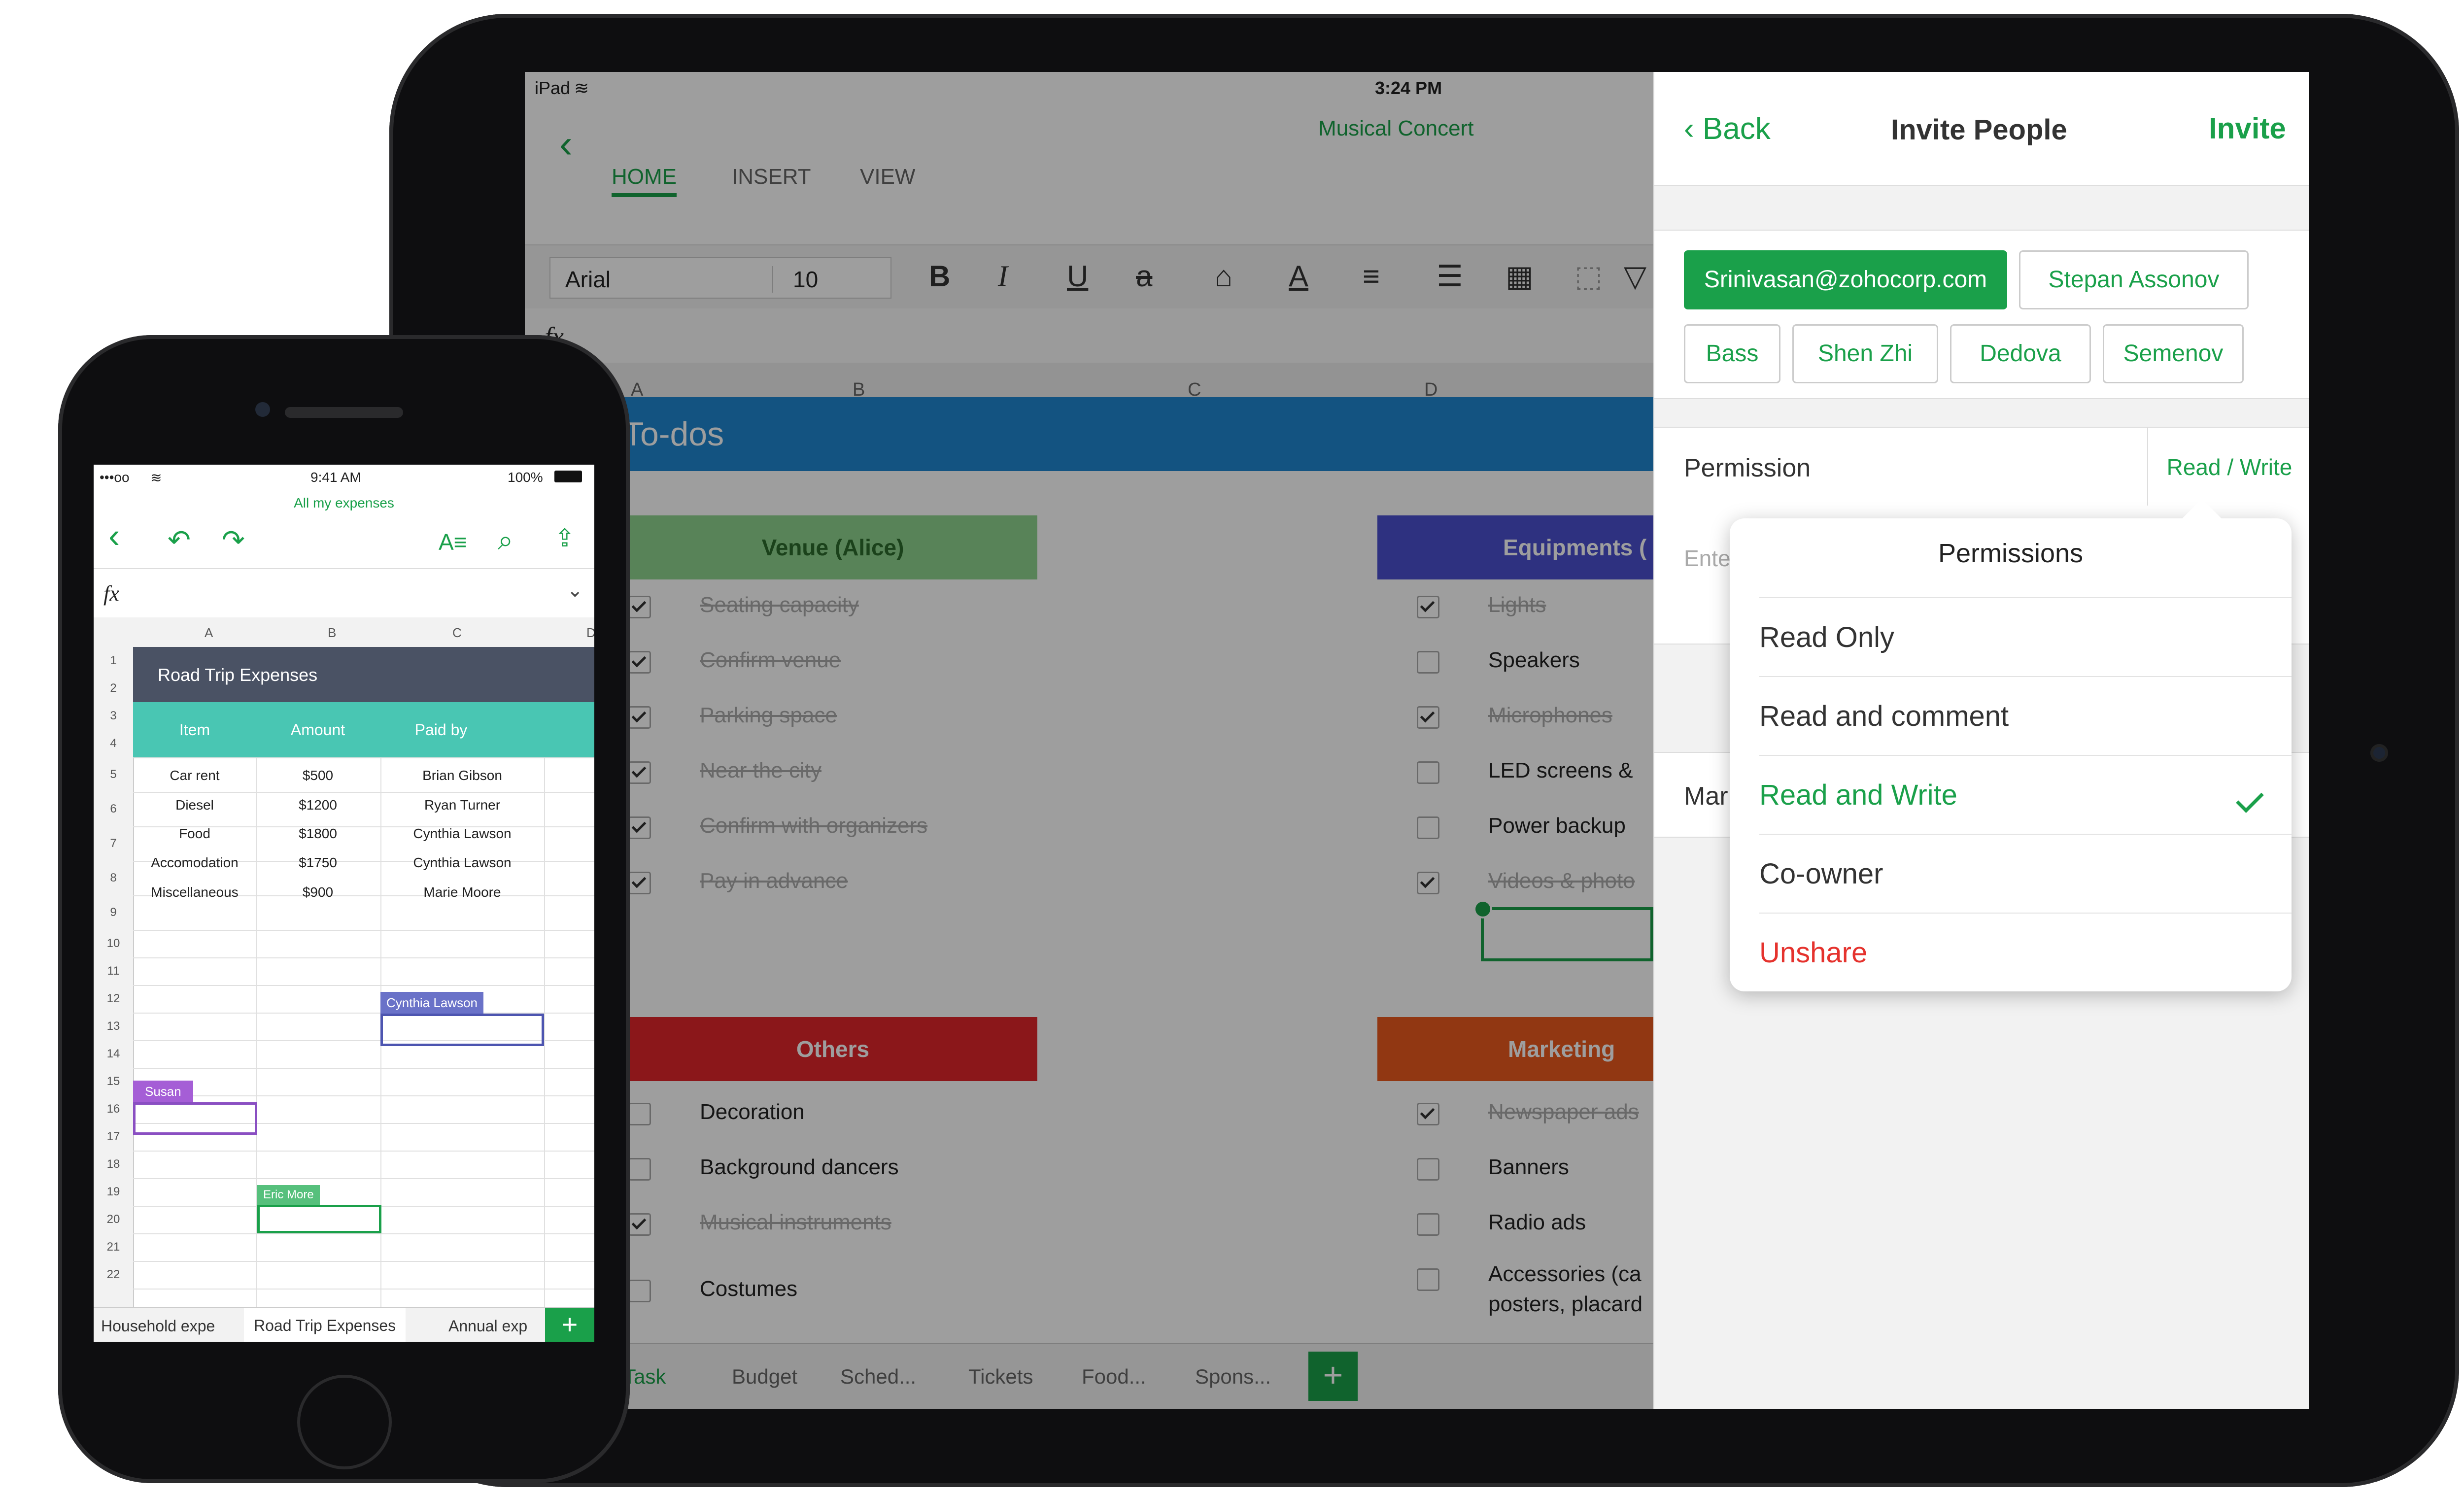 This screenshot has height=1494, width=2464. I want to click on row-number: 22, so click(113, 1275).